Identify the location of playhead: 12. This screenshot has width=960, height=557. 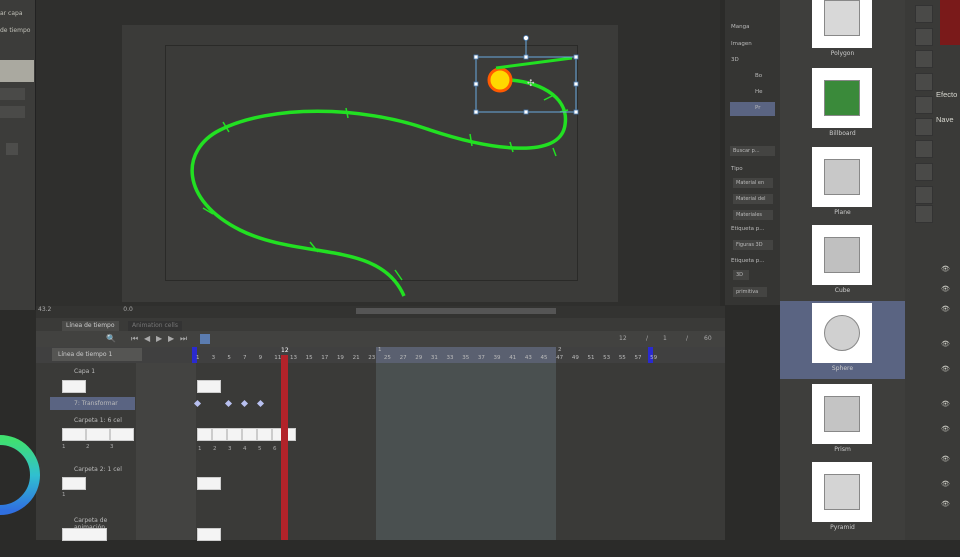
(285, 443).